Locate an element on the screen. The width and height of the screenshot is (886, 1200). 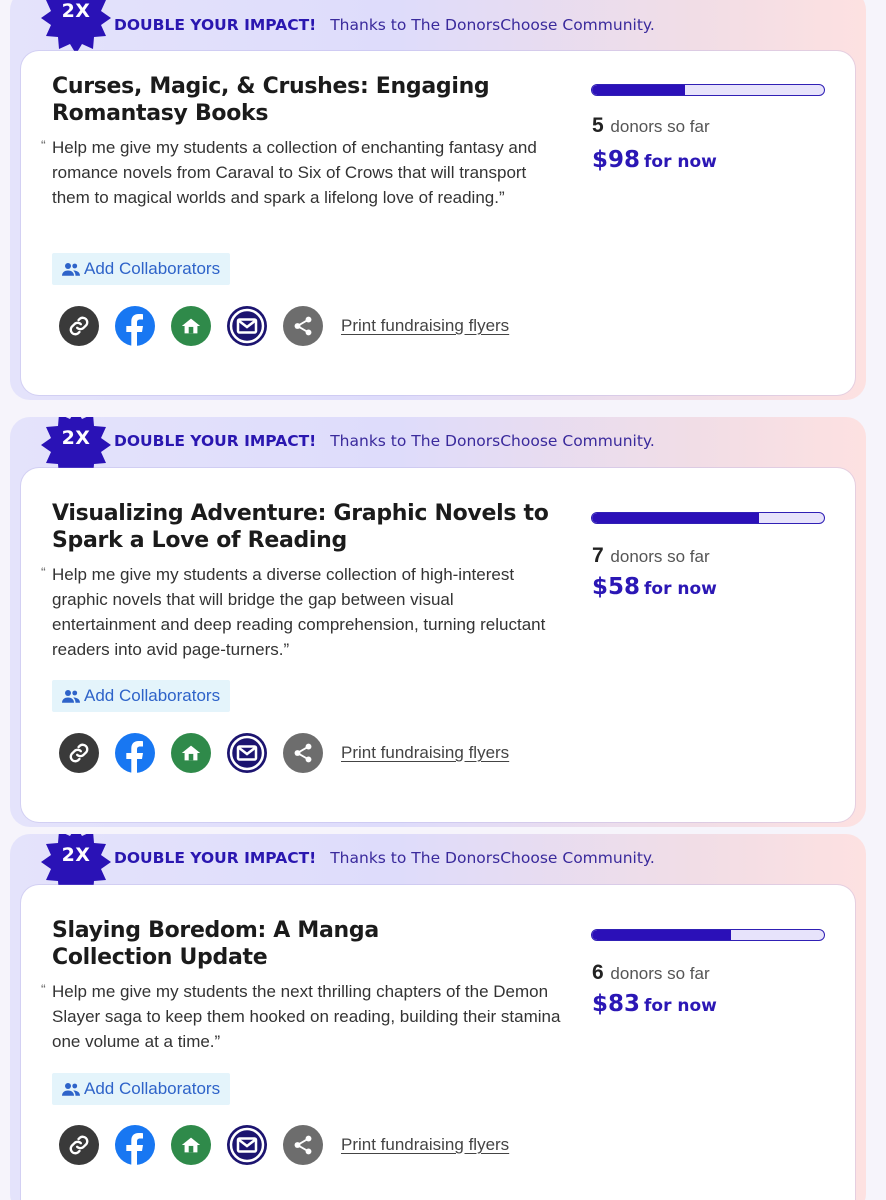
amount-value: $98 is located at coordinates (616, 160).